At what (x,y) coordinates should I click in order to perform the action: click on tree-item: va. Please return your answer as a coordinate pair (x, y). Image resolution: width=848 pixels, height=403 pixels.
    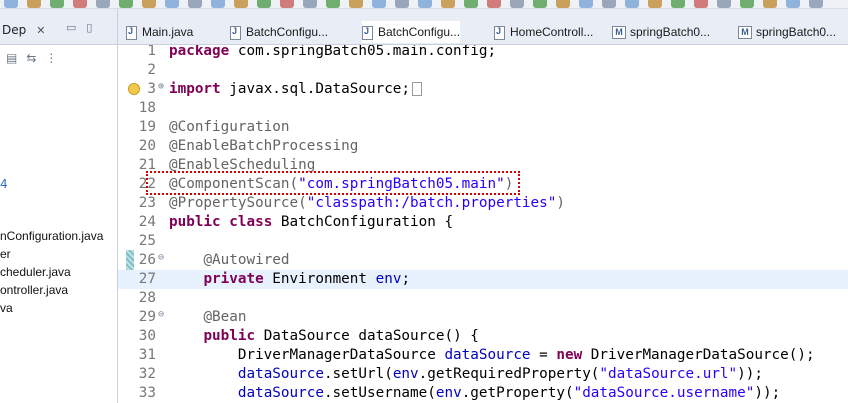
    Looking at the image, I should click on (6, 308).